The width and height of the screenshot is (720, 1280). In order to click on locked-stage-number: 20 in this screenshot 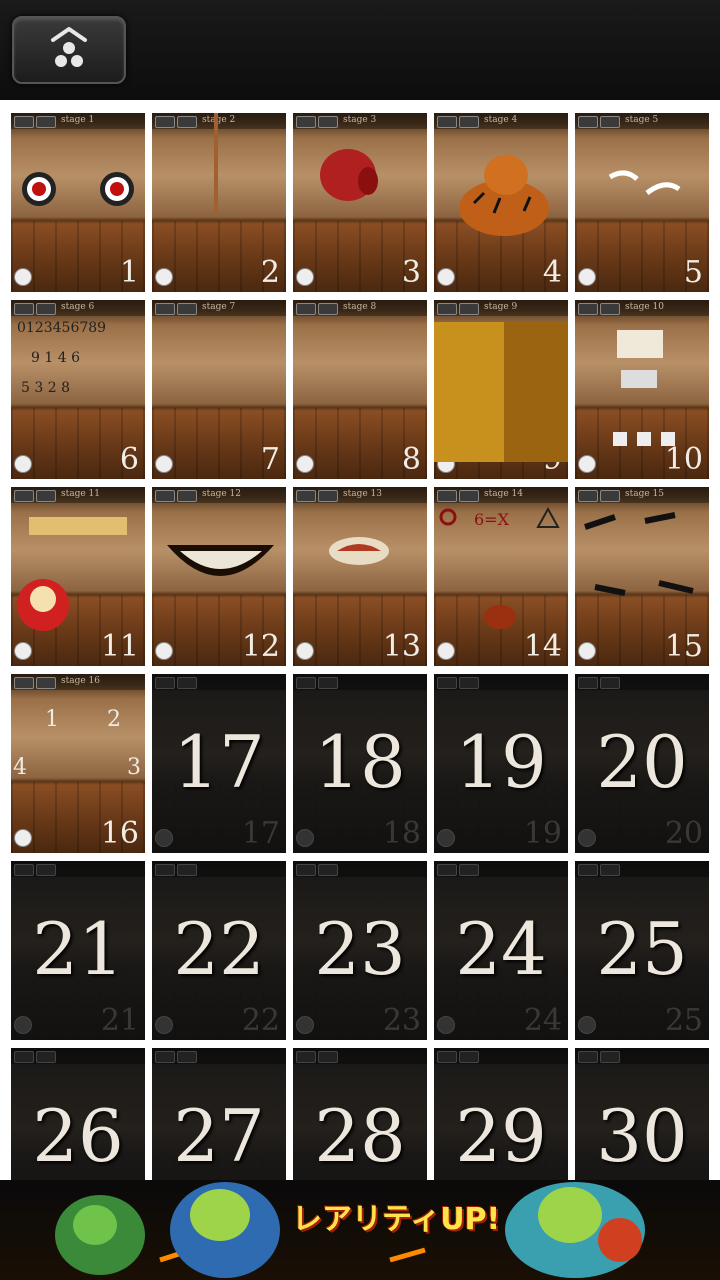, I will do `click(642, 762)`.